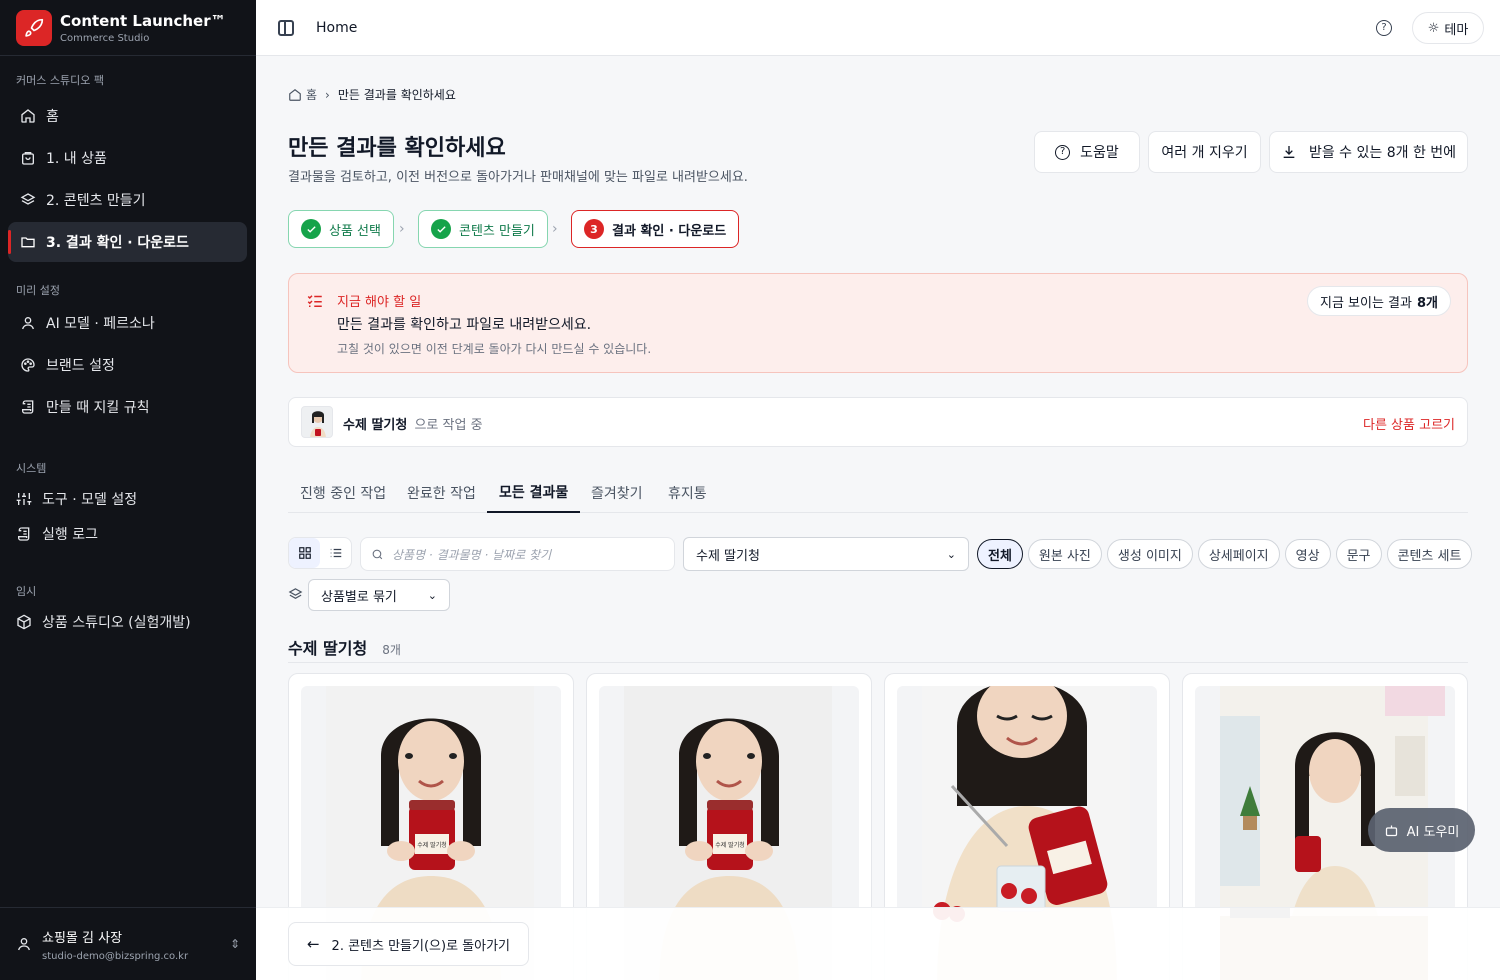 The width and height of the screenshot is (1500, 980). Describe the element at coordinates (379, 595) in the screenshot. I see `group-select: 상품별로 묶기 ⌄` at that location.